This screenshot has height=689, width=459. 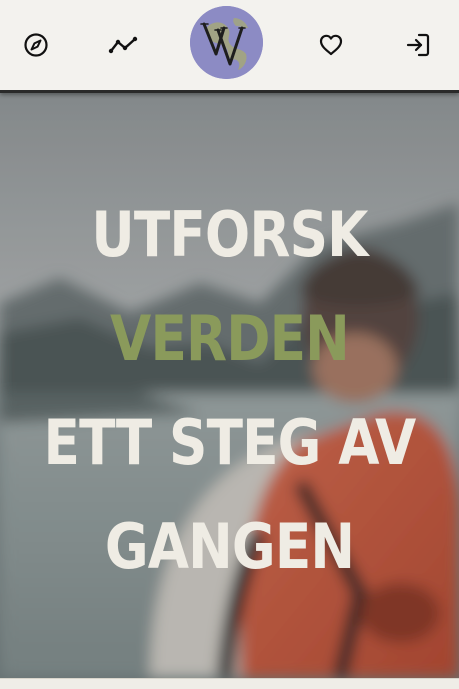 What do you see at coordinates (229, 546) in the screenshot?
I see `hero-line-4: GANGEN` at bounding box center [229, 546].